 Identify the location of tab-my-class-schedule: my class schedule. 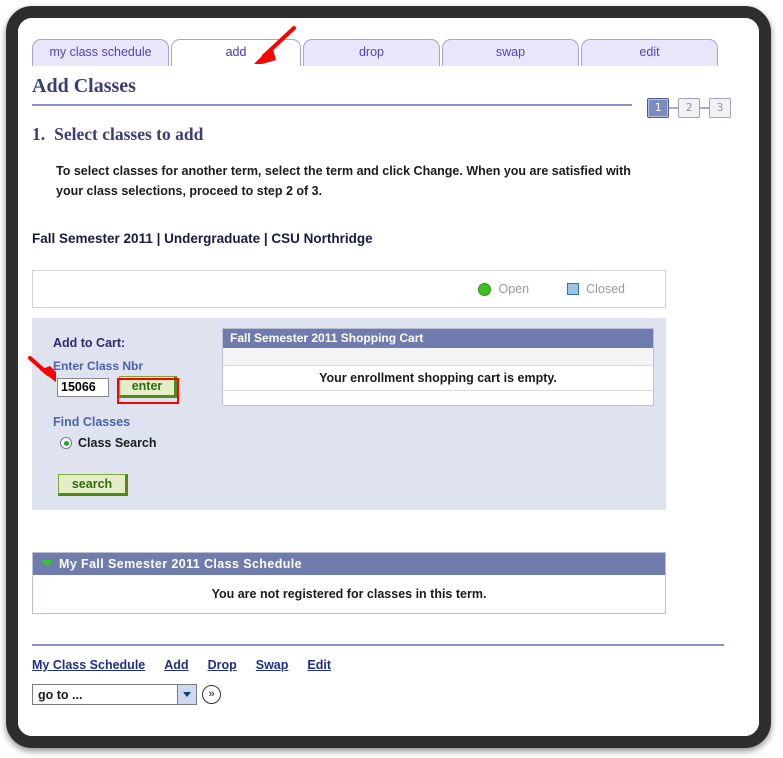
(100, 52).